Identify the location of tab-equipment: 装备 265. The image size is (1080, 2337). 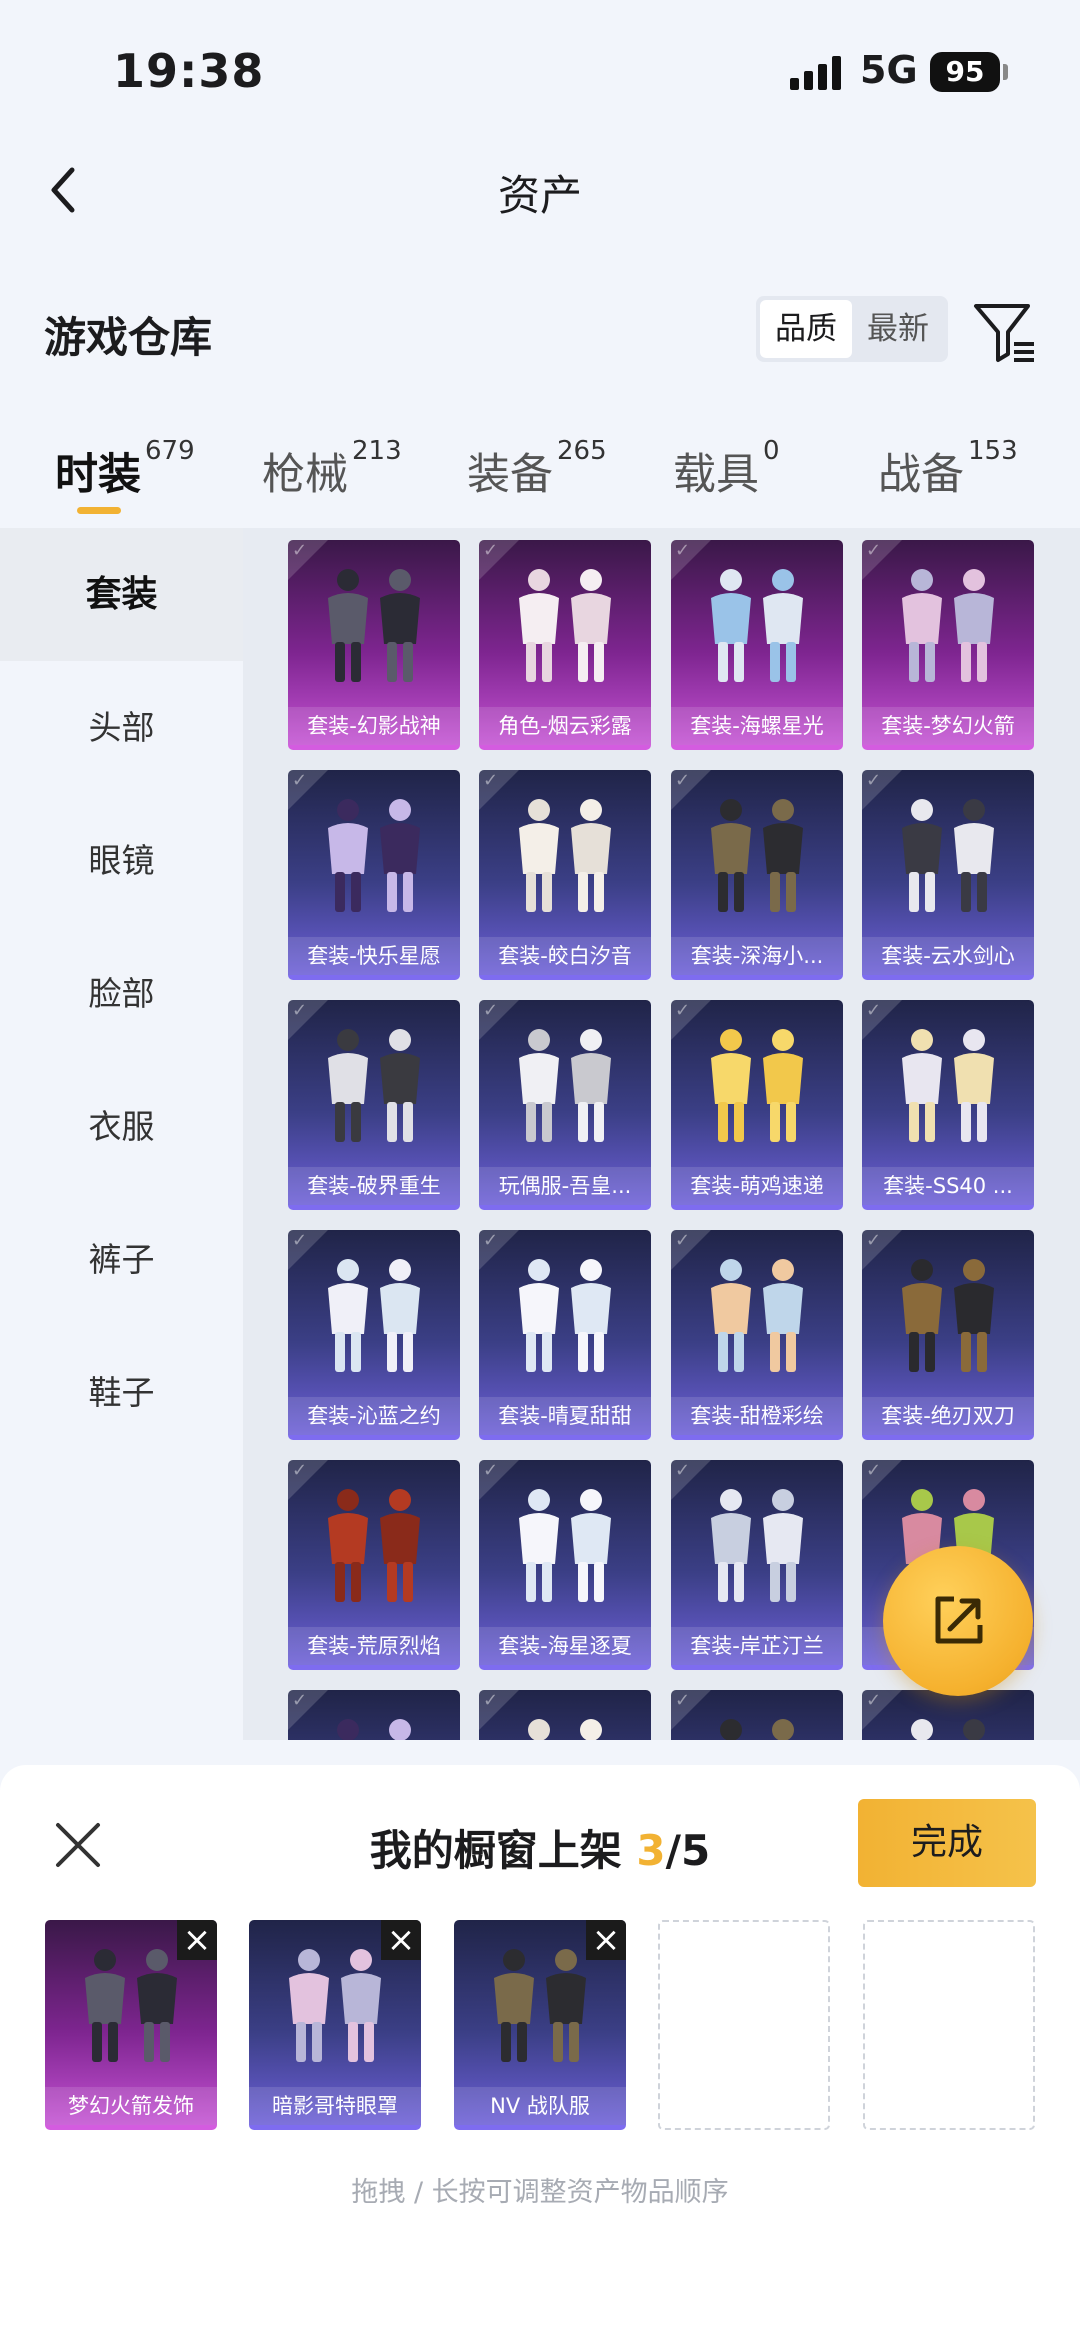
(537, 469).